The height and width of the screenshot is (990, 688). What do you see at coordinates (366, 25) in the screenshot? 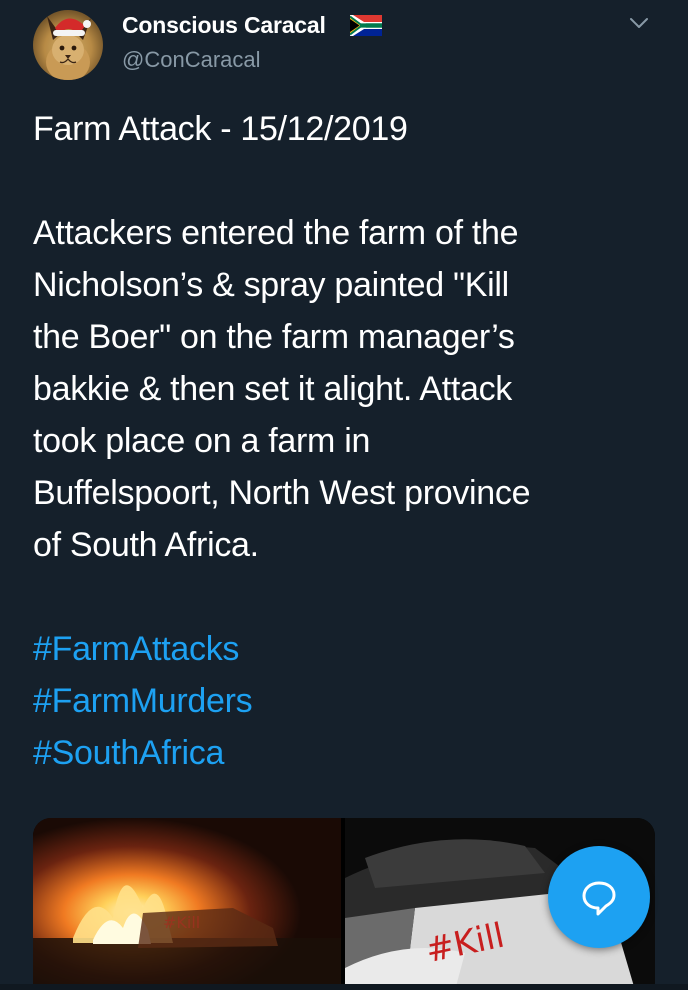
I see `south-africa-flag-icon` at bounding box center [366, 25].